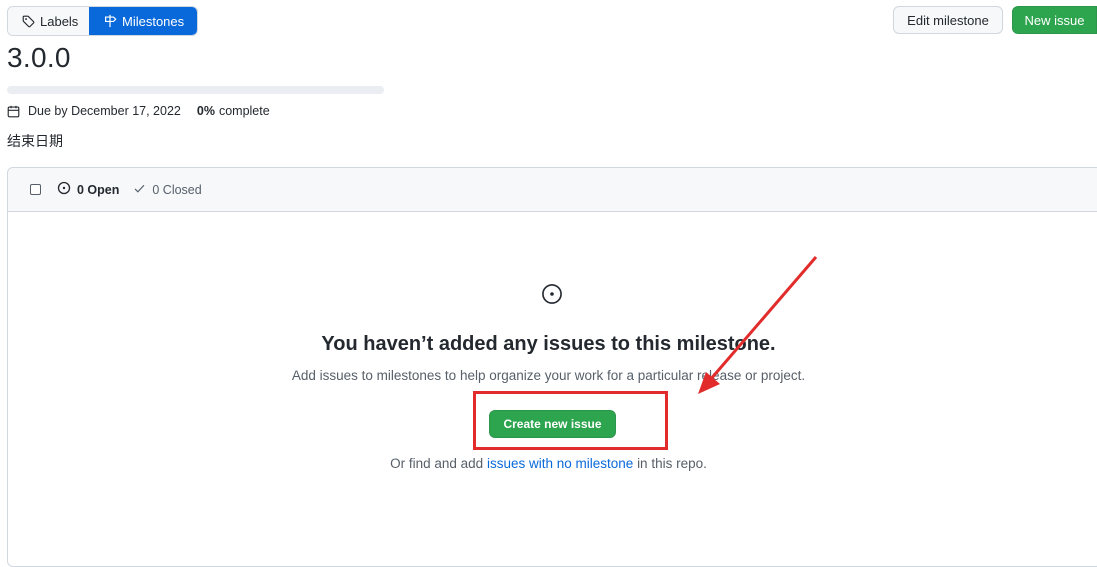 This screenshot has width=1097, height=567. I want to click on milestone-progress-bar, so click(195, 90).